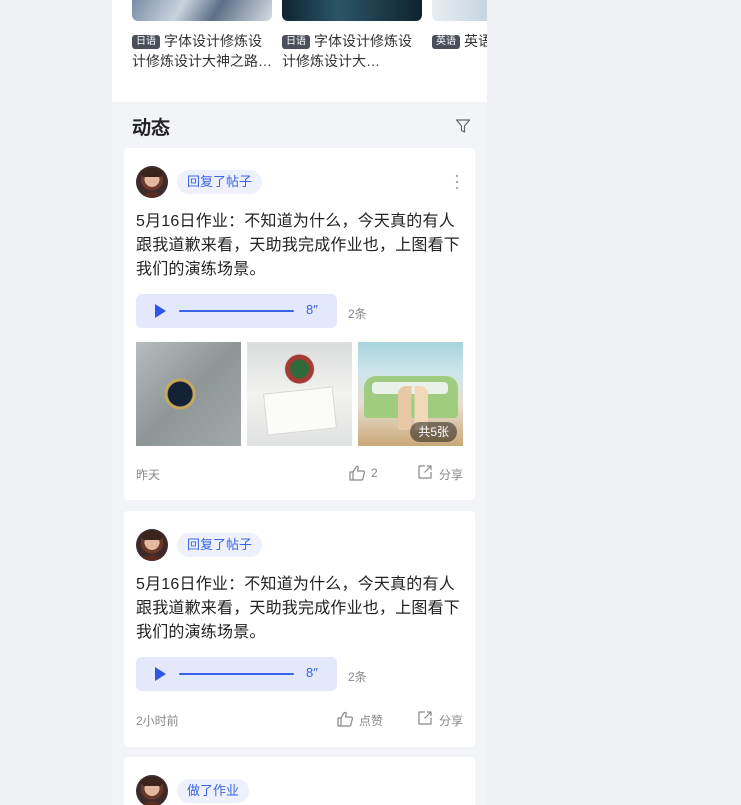 Image resolution: width=741 pixels, height=805 pixels. I want to click on filter-icon, so click(463, 126).